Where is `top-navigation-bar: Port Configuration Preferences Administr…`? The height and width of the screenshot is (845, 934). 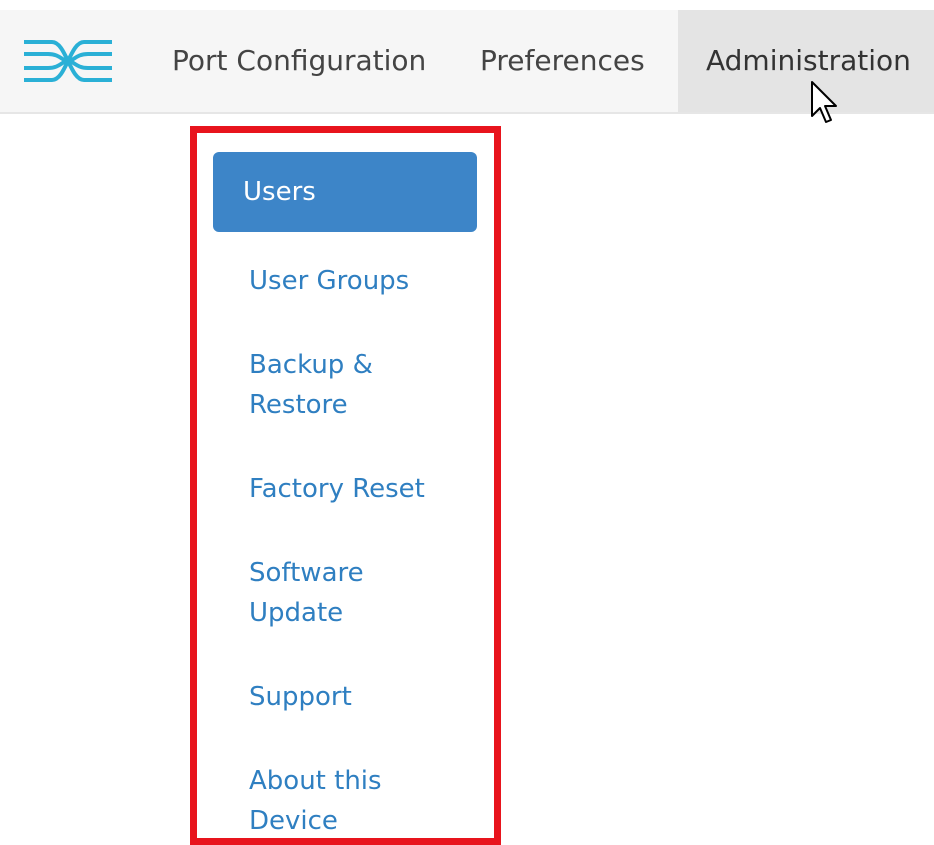
top-navigation-bar: Port Configuration Preferences Administr… is located at coordinates (467, 62).